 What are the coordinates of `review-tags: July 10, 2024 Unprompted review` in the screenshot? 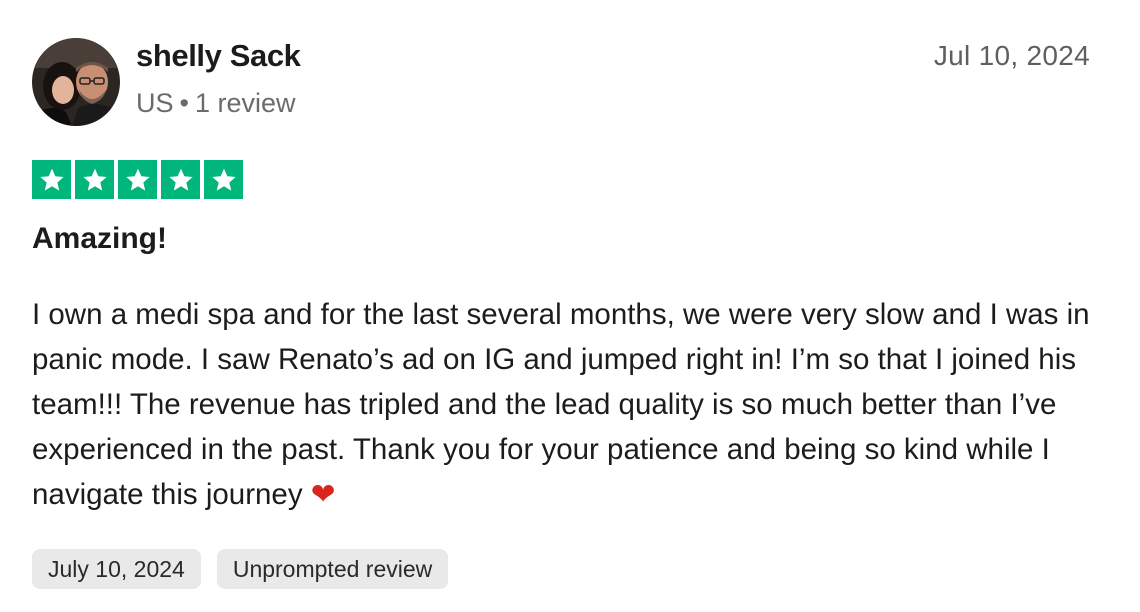 It's located at (240, 569).